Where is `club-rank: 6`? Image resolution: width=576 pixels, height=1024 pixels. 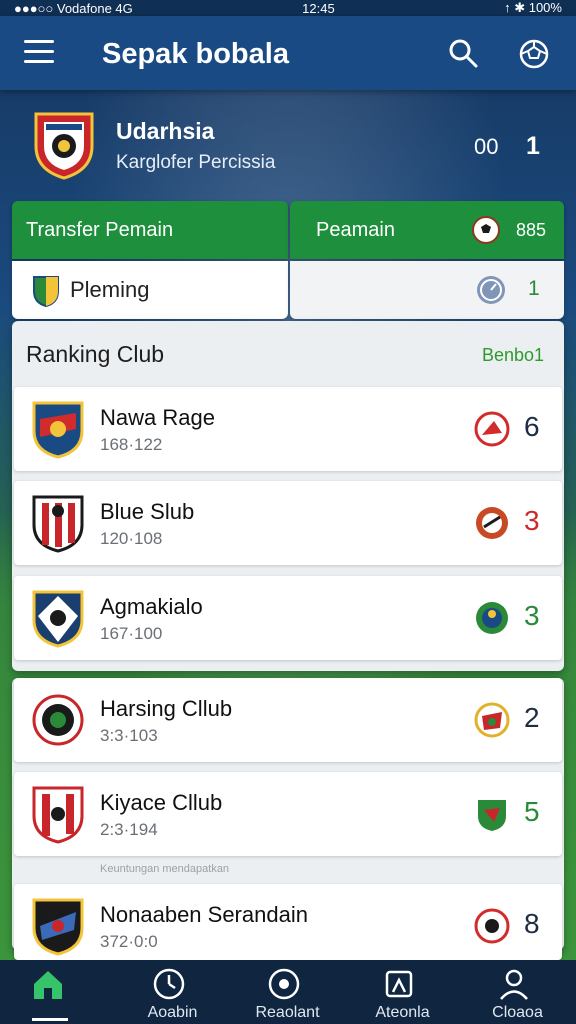
club-rank: 6 is located at coordinates (532, 426).